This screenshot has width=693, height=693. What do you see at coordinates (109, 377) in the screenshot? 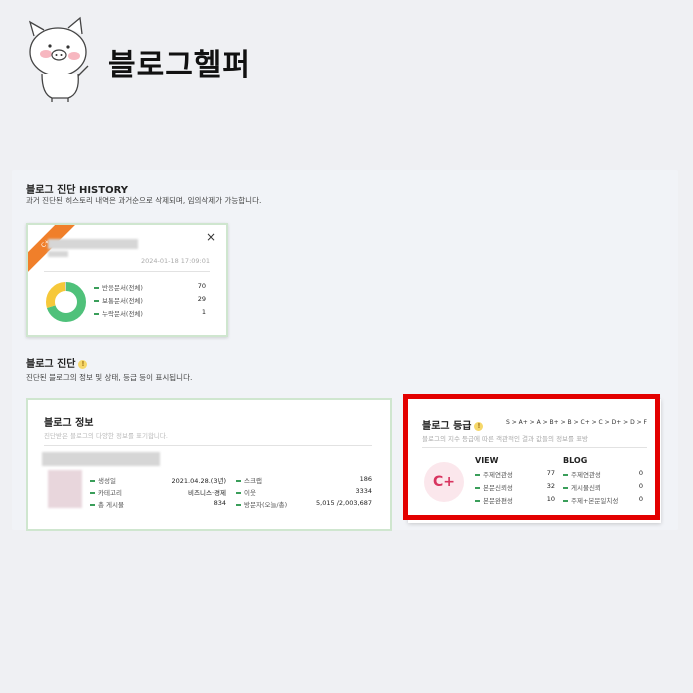
I see `diagnosis-section-subtitle: 진단된 블로그의 정보 및 상태, 등급 등이 표시됩니다.` at bounding box center [109, 377].